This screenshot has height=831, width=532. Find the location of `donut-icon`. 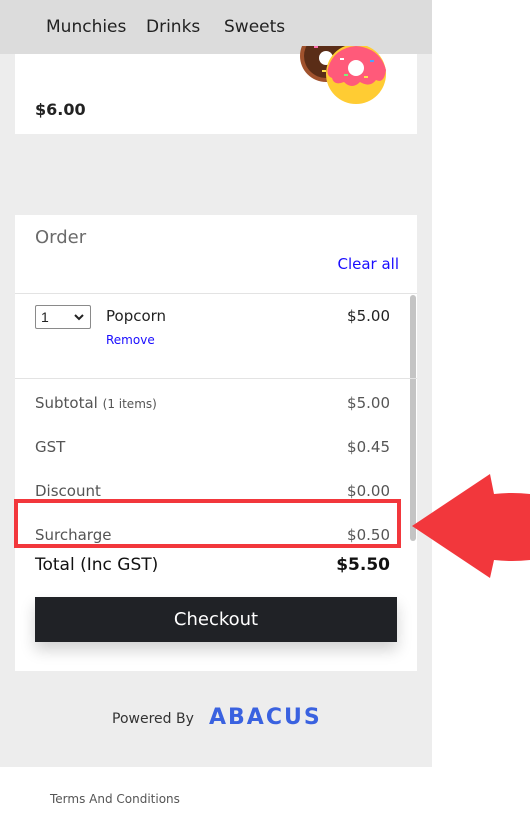

donut-icon is located at coordinates (343, 75).